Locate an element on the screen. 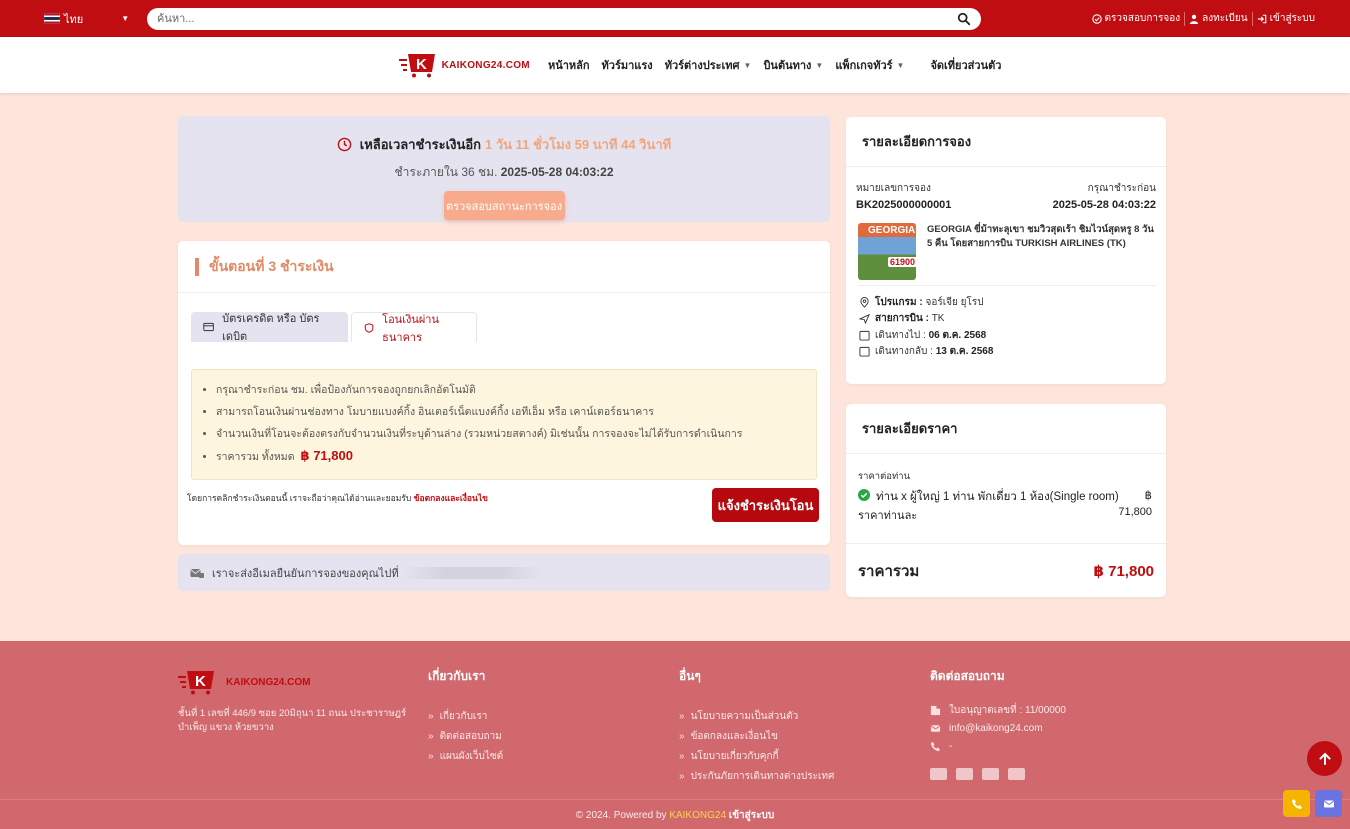  currency-symbol: ฿ is located at coordinates (1148, 496).